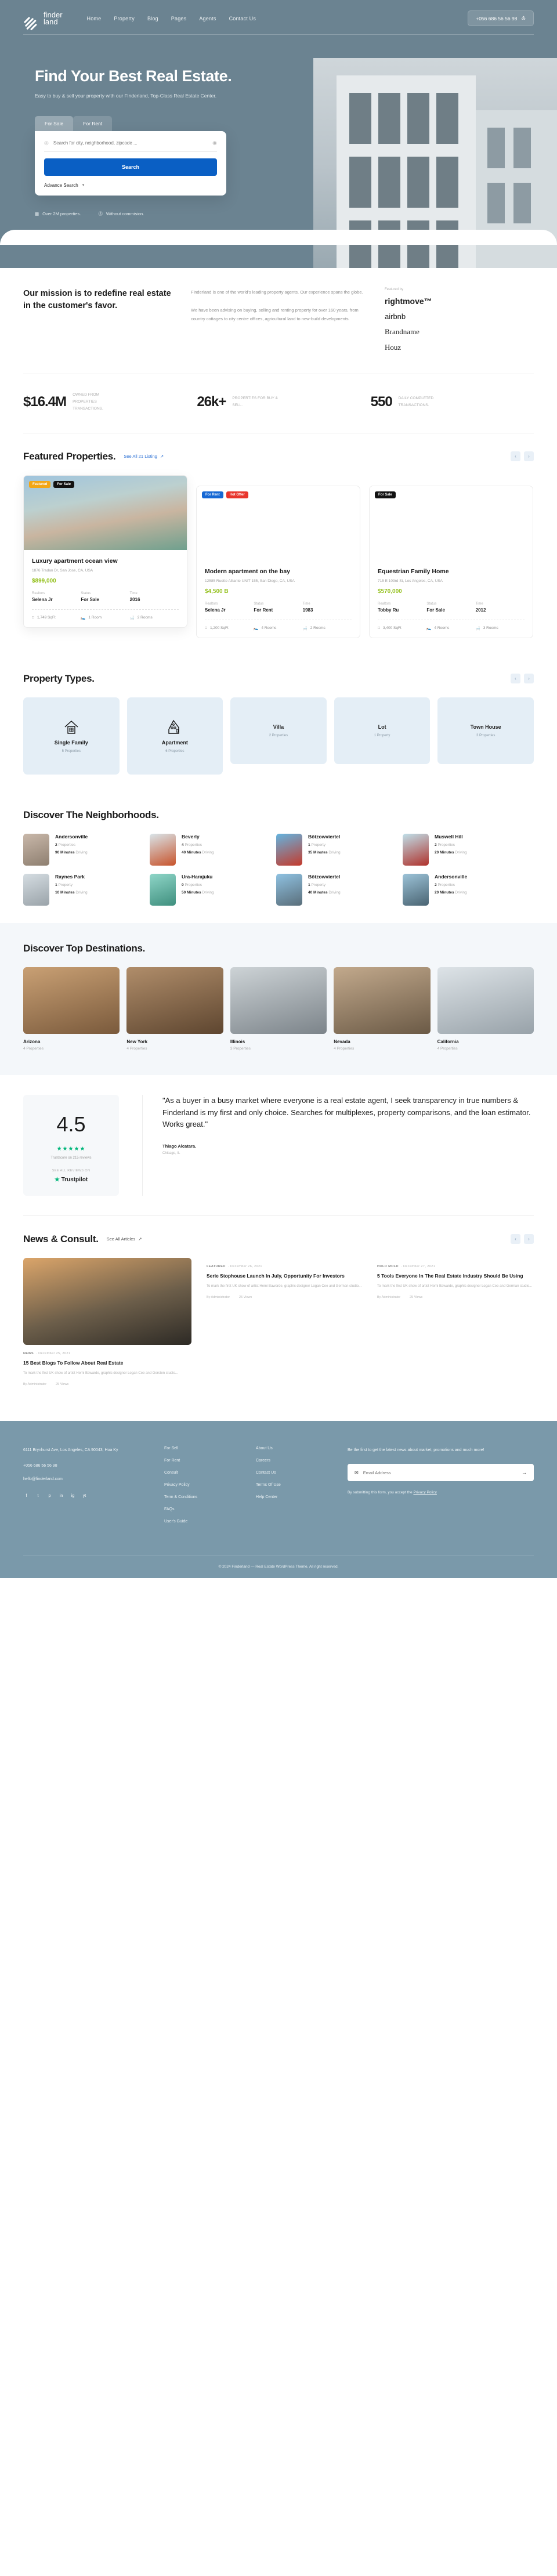 The width and height of the screenshot is (557, 2576). Describe the element at coordinates (202, 1473) in the screenshot. I see `footer-link-consult: Consult` at that location.